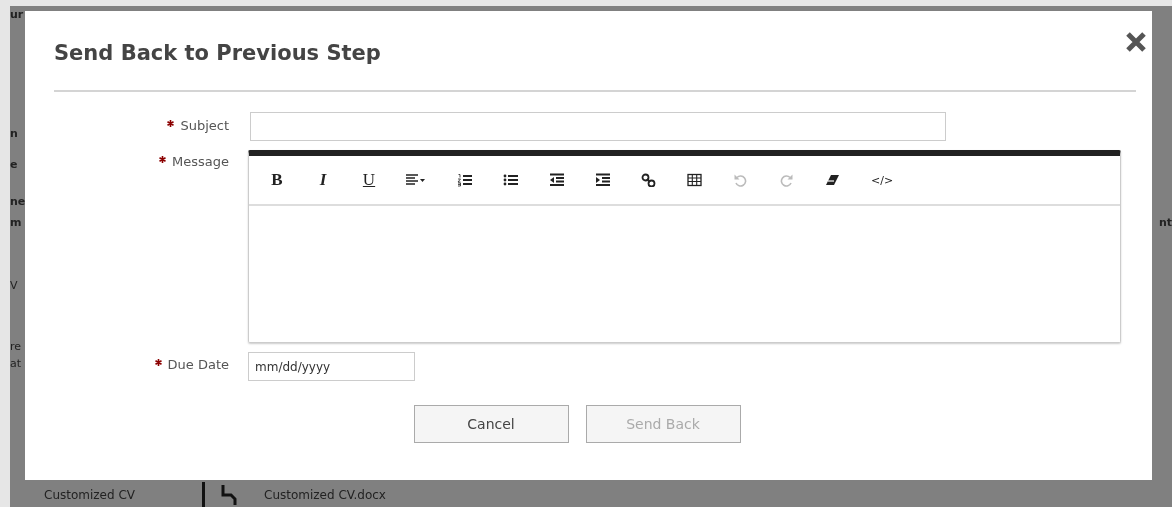 The image size is (1172, 507). What do you see at coordinates (331, 366) in the screenshot?
I see `date-field: mm/dd/yyyy` at bounding box center [331, 366].